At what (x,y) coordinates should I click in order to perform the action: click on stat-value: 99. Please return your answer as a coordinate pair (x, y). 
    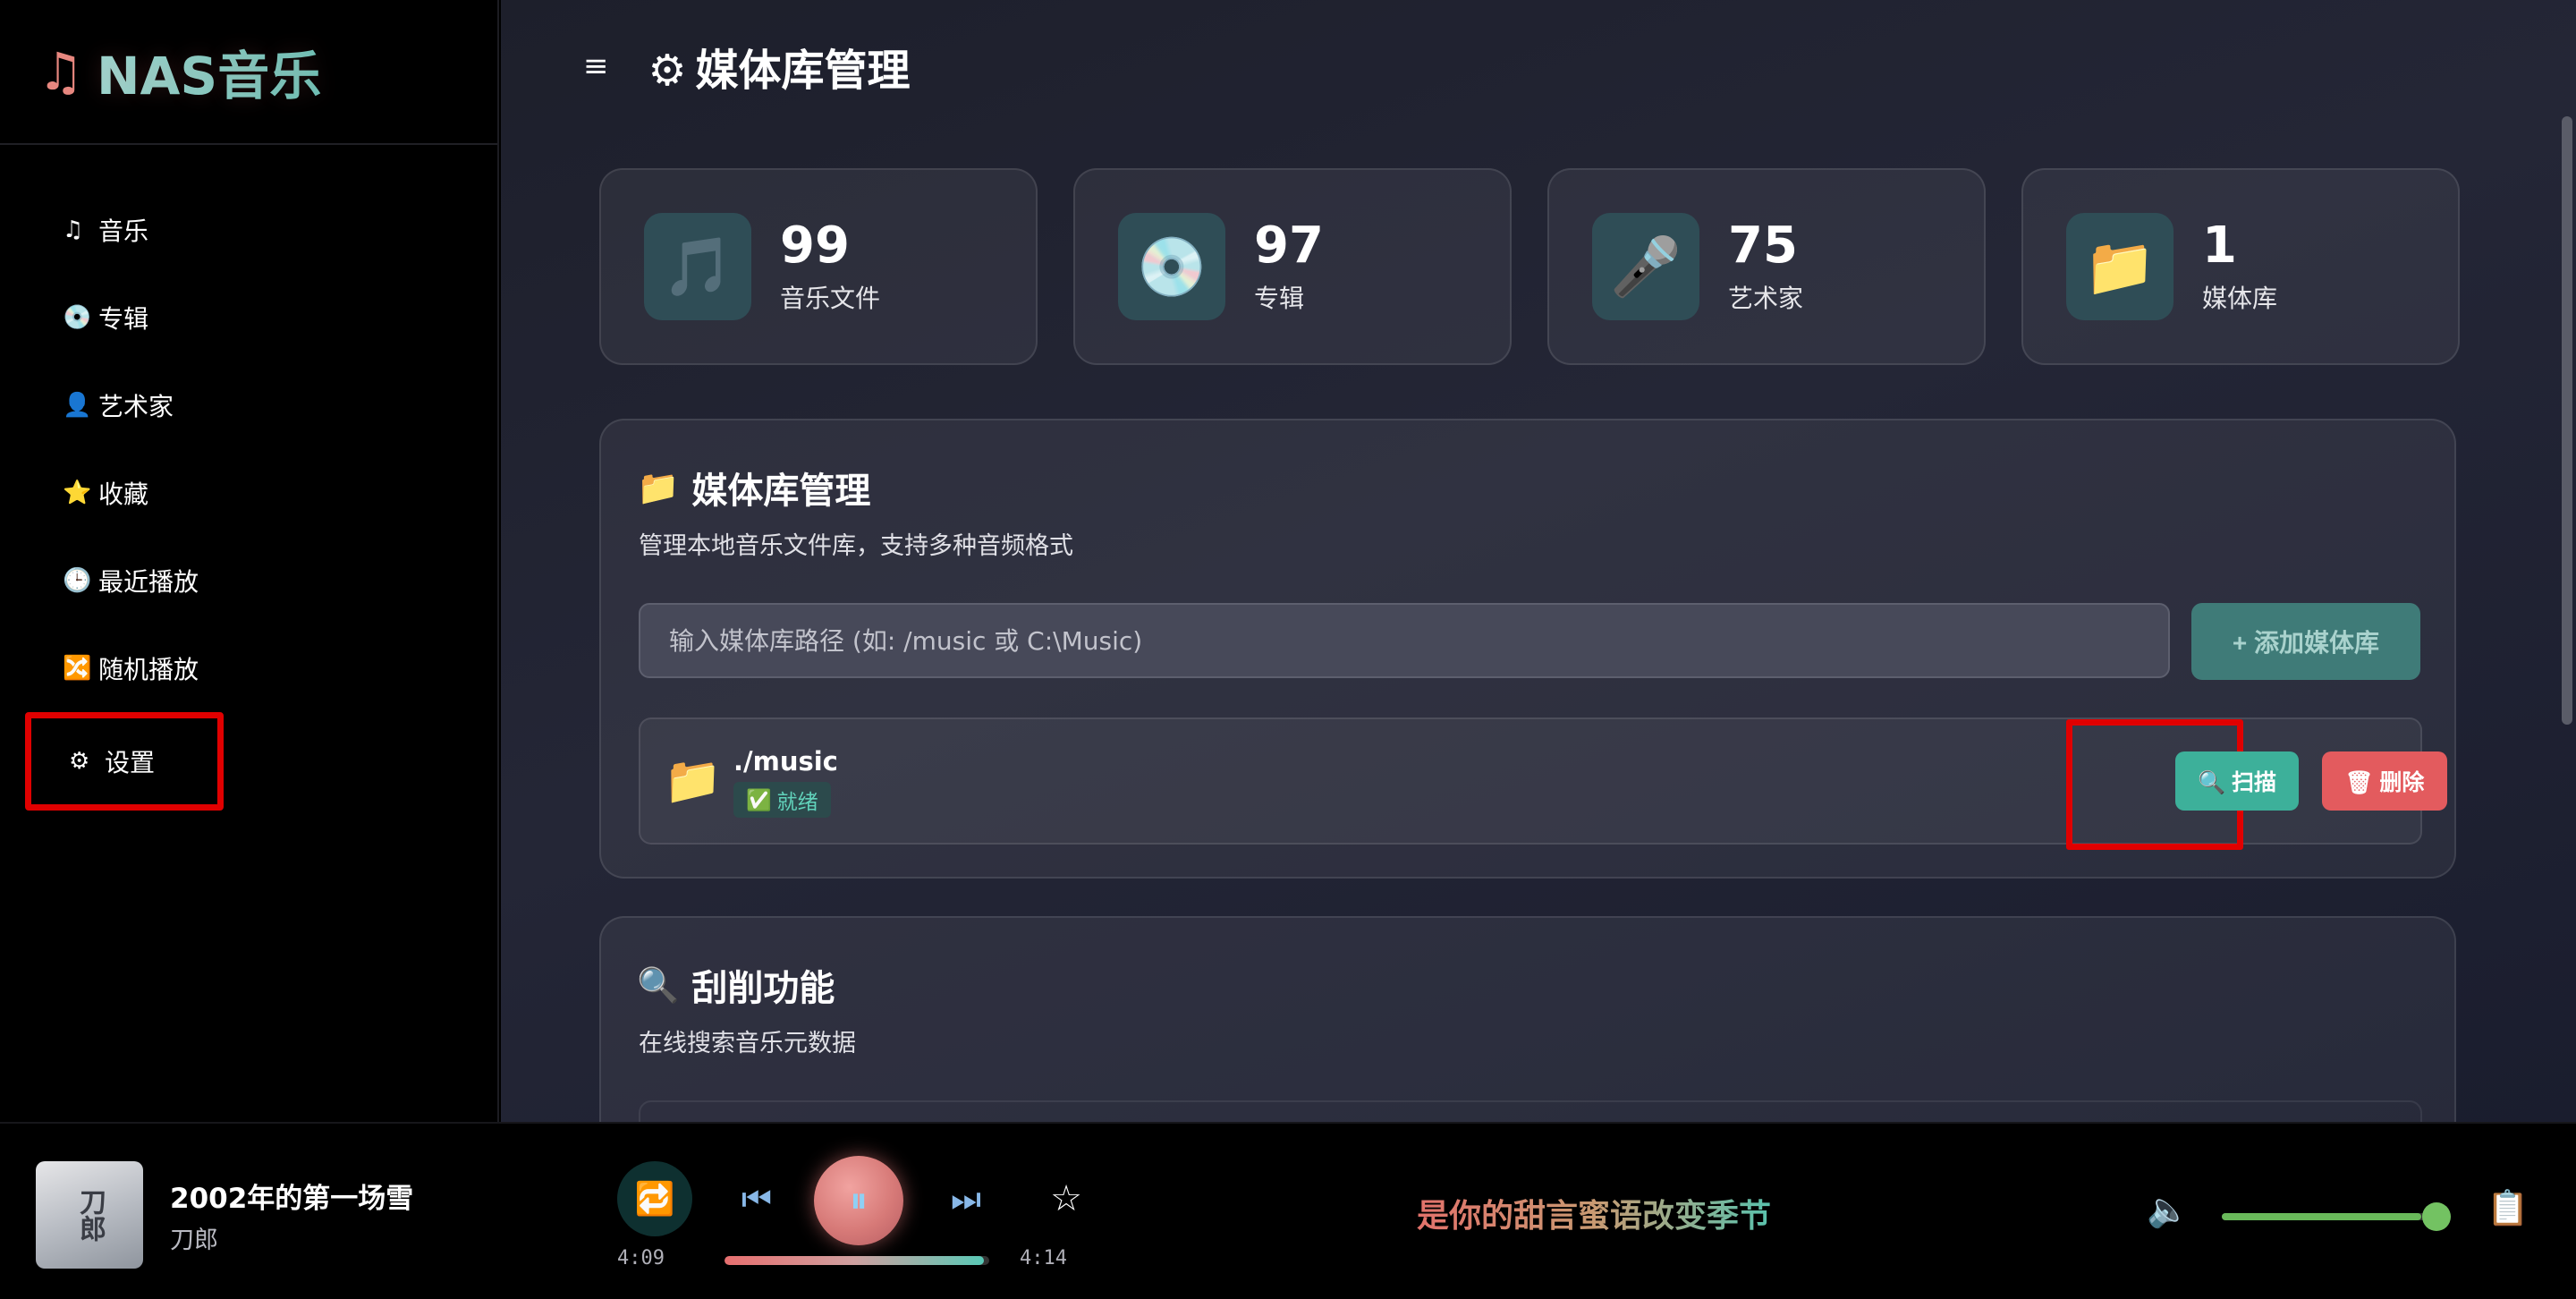
    Looking at the image, I should click on (815, 246).